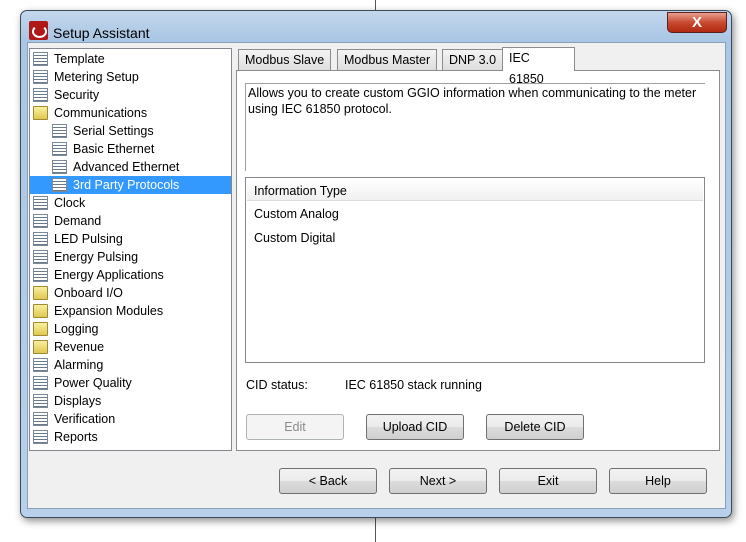 The height and width of the screenshot is (542, 746). I want to click on help-button: Help, so click(658, 481).